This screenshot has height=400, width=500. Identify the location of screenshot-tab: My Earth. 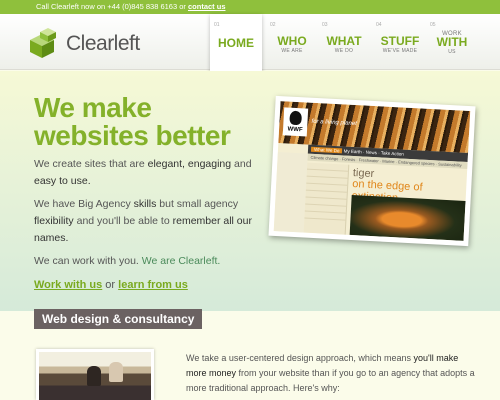
(352, 151).